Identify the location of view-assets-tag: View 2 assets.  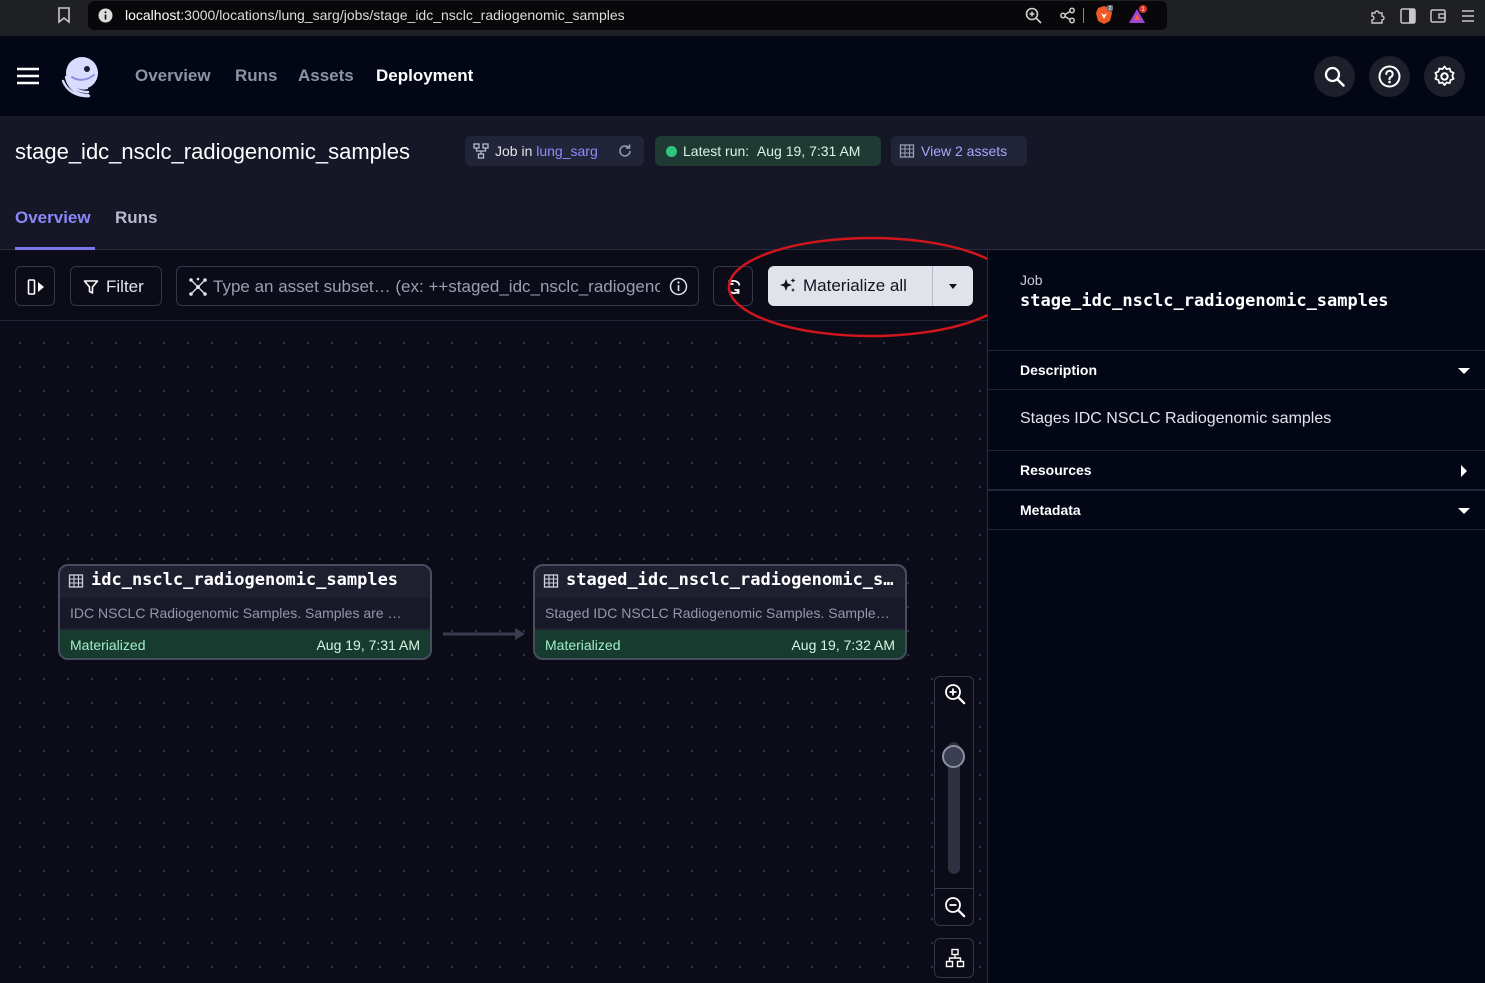
(959, 151).